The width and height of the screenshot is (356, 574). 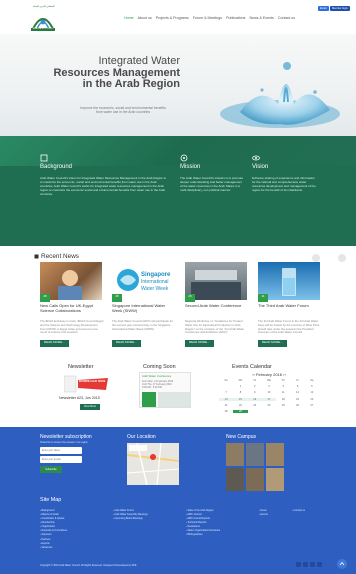 What do you see at coordinates (129, 18) in the screenshot?
I see `nav-home: Home` at bounding box center [129, 18].